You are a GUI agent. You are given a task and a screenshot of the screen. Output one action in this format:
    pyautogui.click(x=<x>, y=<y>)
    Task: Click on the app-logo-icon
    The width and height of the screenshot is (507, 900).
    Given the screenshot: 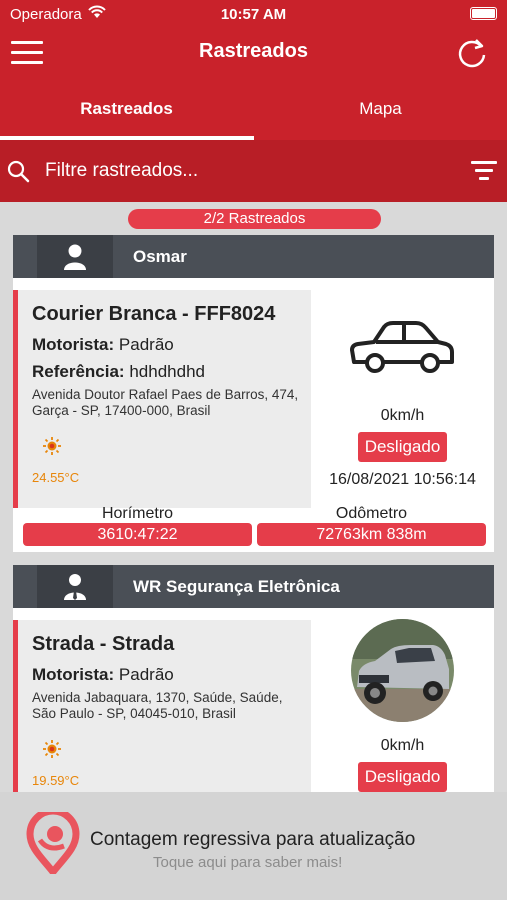 What is the action you would take?
    pyautogui.click(x=53, y=843)
    